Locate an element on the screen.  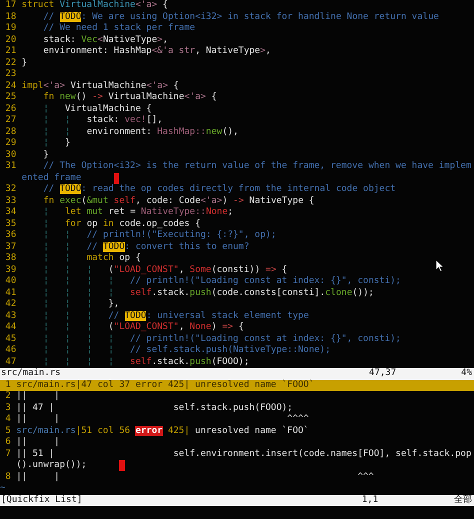
quickfix-row: 4 || | ^^^^ is located at coordinates (237, 420).